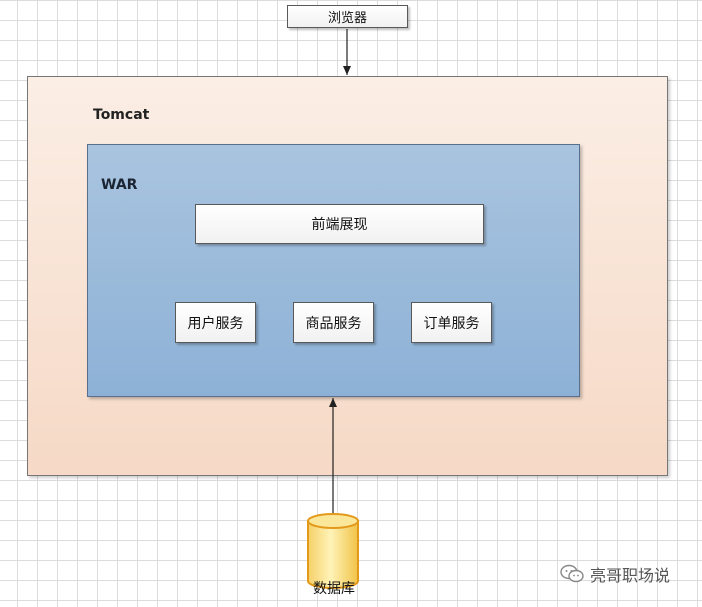  What do you see at coordinates (333, 551) in the screenshot?
I see `database-cylinder-icon` at bounding box center [333, 551].